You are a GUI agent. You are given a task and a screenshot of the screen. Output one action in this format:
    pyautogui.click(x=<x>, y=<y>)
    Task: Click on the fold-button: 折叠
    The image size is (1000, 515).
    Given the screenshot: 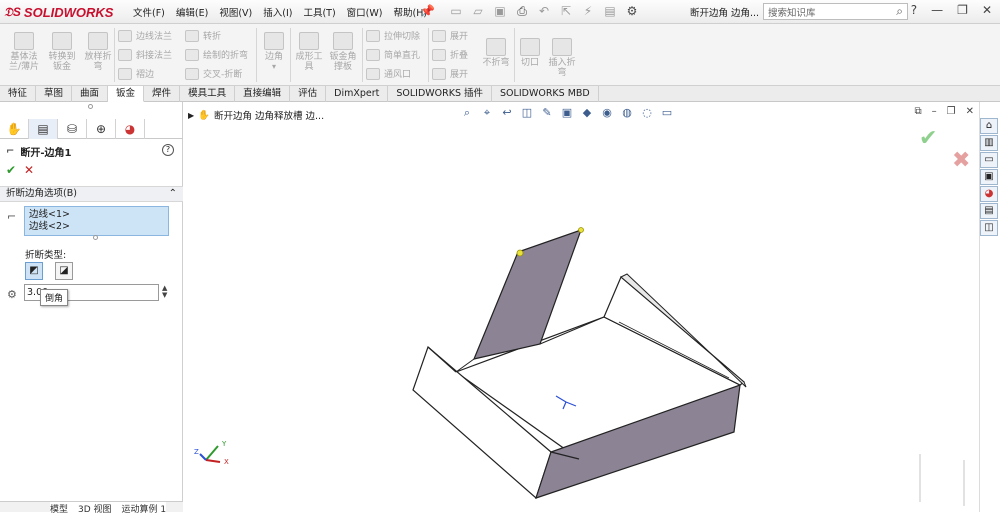 What is the action you would take?
    pyautogui.click(x=450, y=54)
    